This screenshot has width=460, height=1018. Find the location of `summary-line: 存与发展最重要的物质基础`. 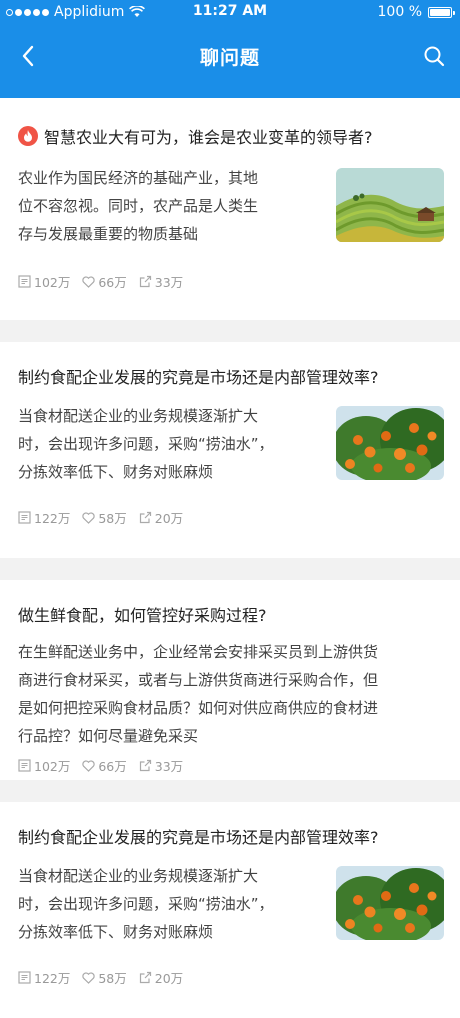

summary-line: 存与发展最重要的物质基础 is located at coordinates (108, 234).